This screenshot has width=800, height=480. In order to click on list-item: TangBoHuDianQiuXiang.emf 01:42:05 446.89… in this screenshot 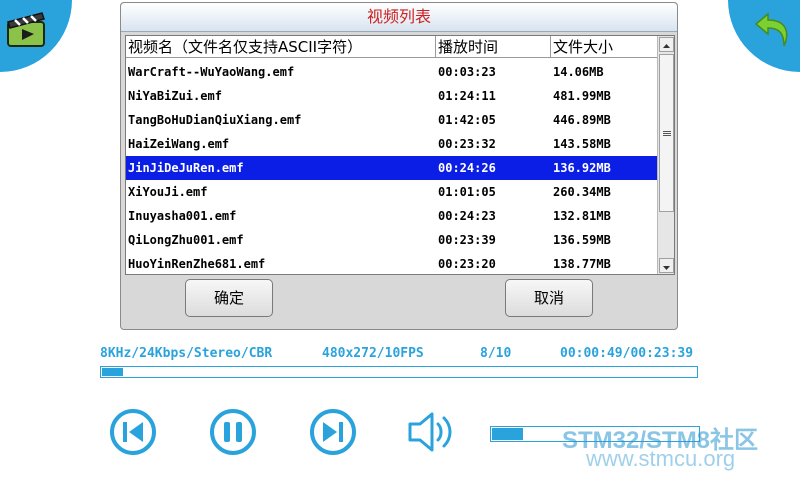, I will do `click(391, 120)`.